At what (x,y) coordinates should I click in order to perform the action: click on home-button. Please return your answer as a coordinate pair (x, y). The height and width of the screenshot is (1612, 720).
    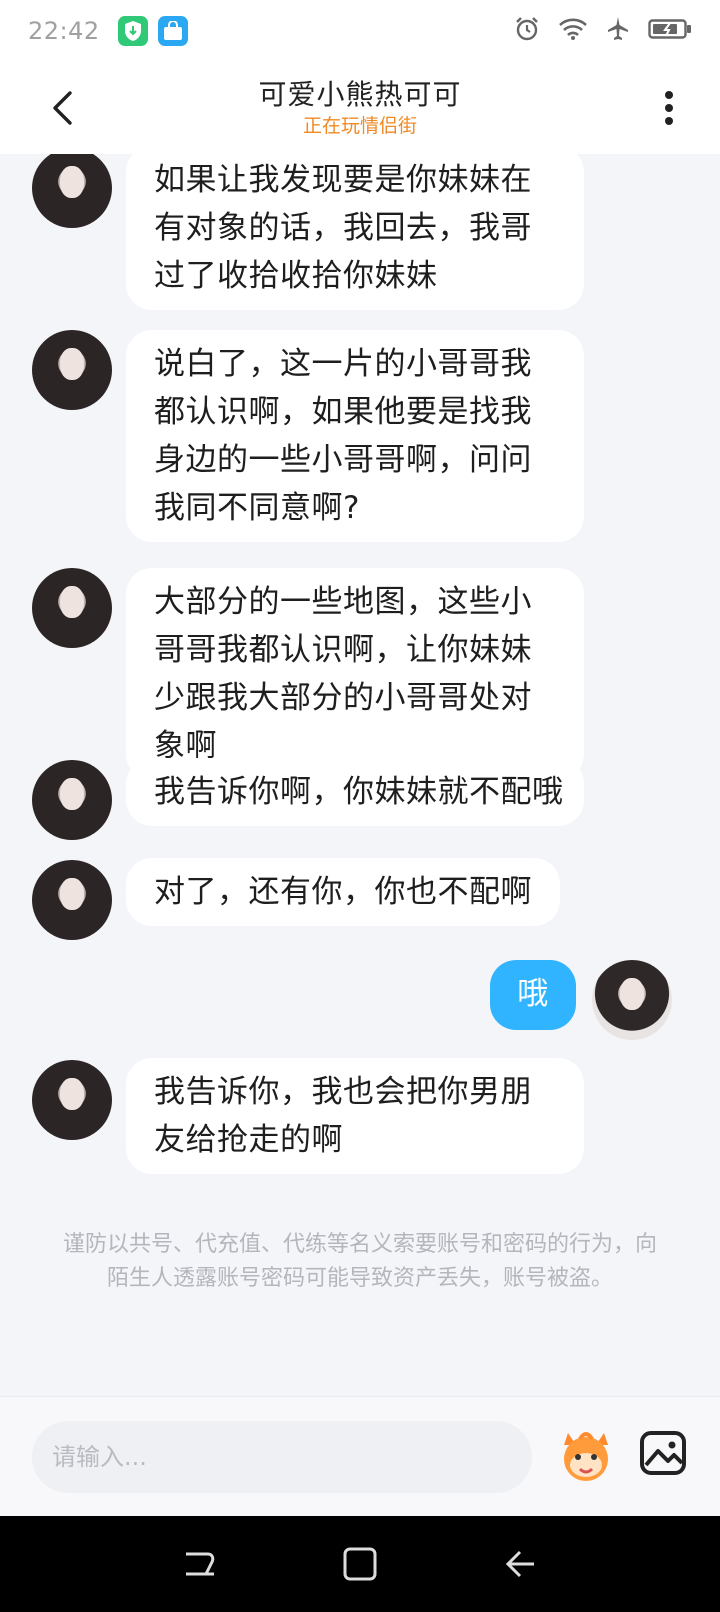
    Looking at the image, I should click on (360, 1564).